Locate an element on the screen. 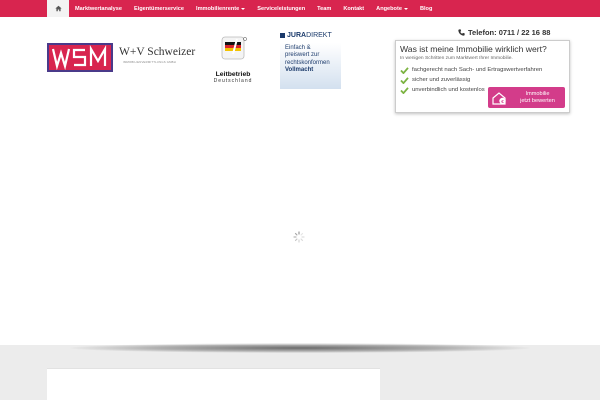 This screenshot has height=400, width=600. leitbetrieb-title: Leitbetrieb is located at coordinates (233, 74).